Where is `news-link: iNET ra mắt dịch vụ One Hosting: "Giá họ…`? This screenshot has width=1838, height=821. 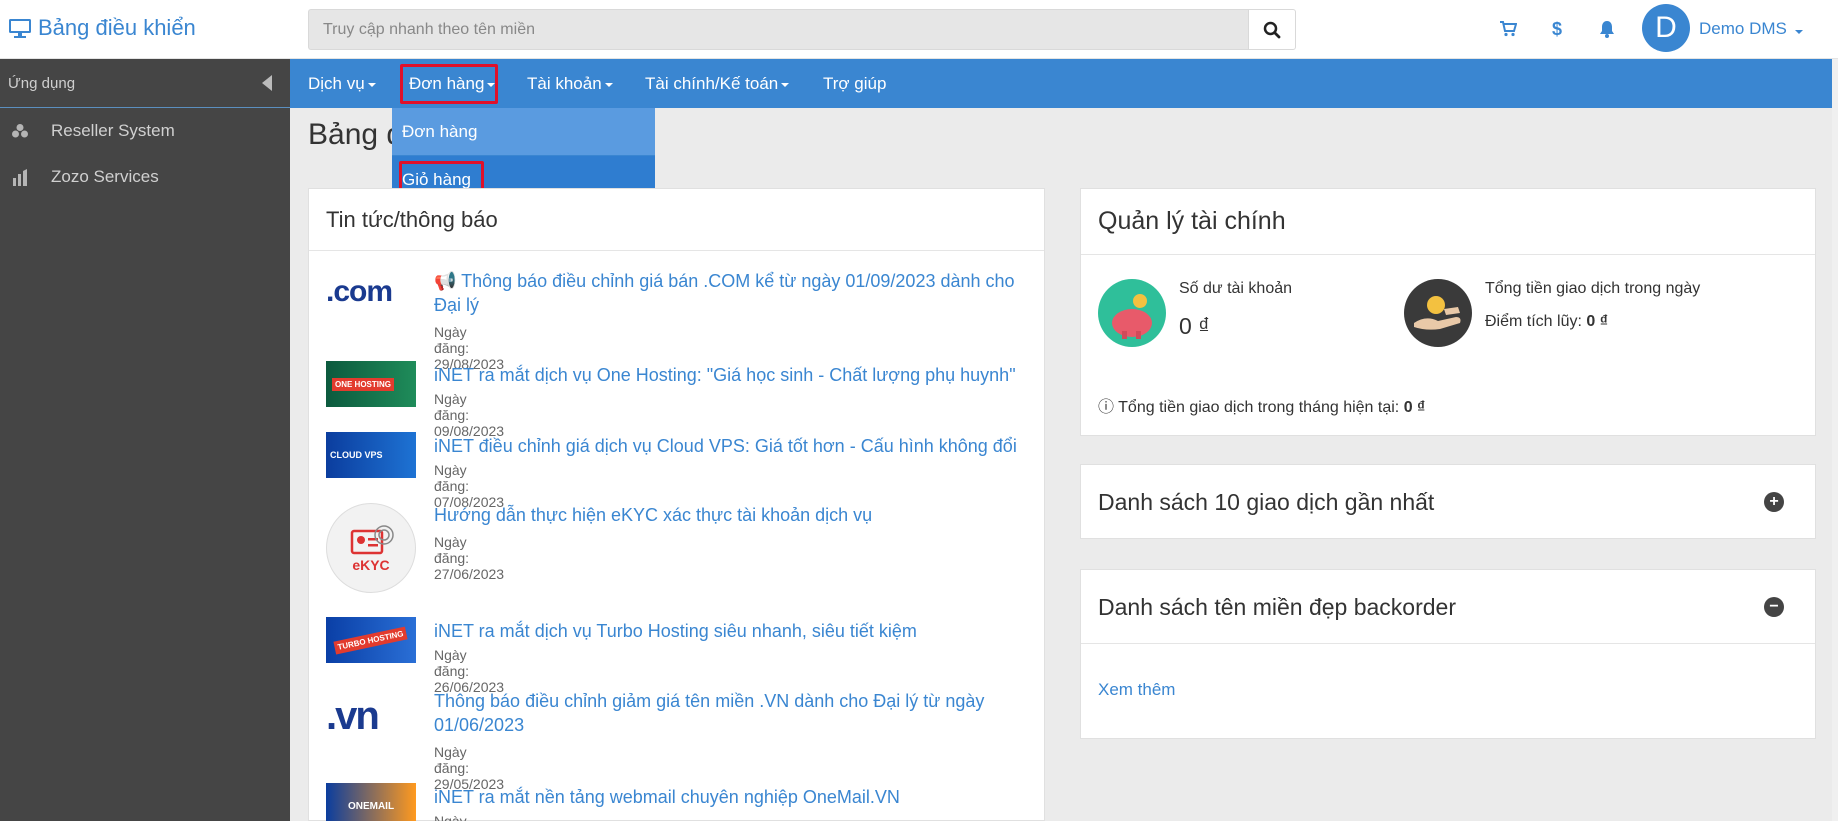
news-link: iNET ra mắt dịch vụ One Hosting: "Giá họ… is located at coordinates (729, 375).